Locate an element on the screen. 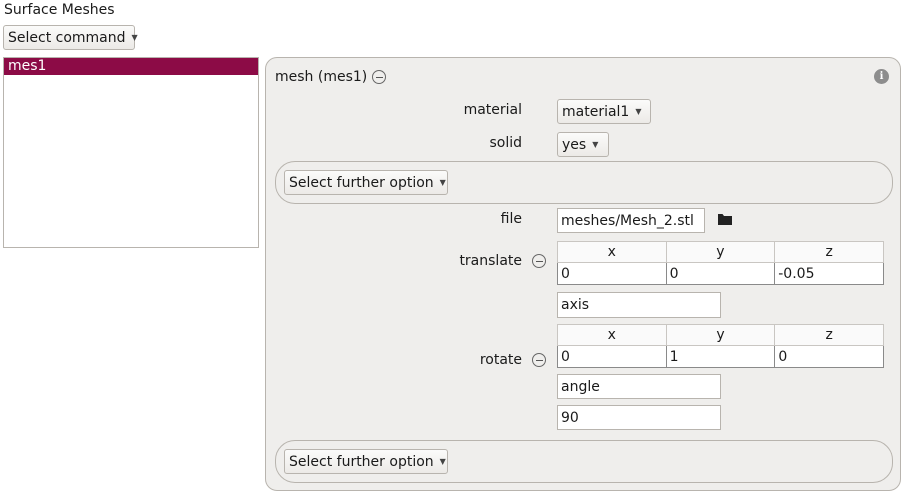 This screenshot has width=907, height=496. material-value: material1 is located at coordinates (596, 111).